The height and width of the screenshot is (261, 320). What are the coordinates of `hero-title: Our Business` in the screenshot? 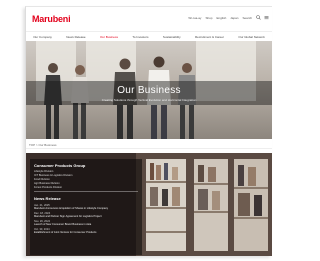 It's located at (149, 90).